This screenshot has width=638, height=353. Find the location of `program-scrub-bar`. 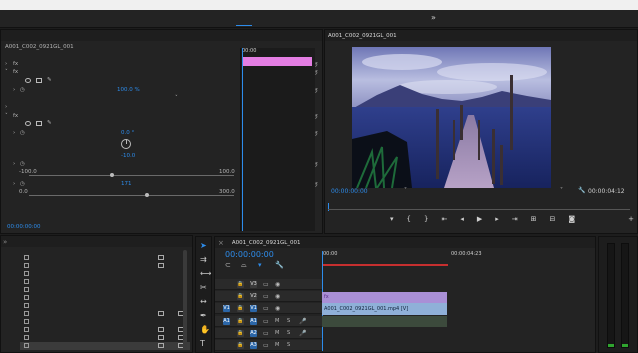

program-scrub-bar is located at coordinates (479, 209).